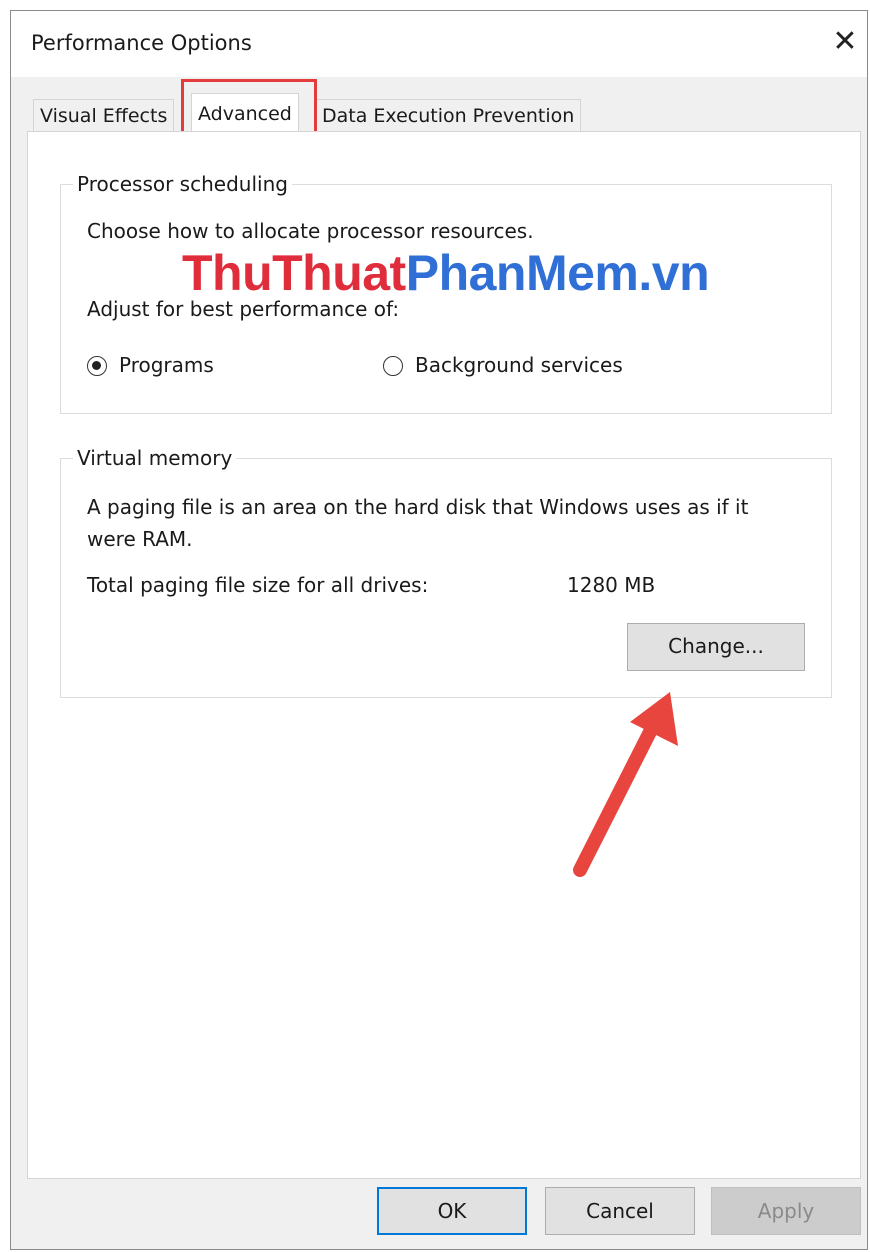 The height and width of the screenshot is (1252, 870). What do you see at coordinates (140, 539) in the screenshot?
I see `virtual-memory-description-line2: were RAM.` at bounding box center [140, 539].